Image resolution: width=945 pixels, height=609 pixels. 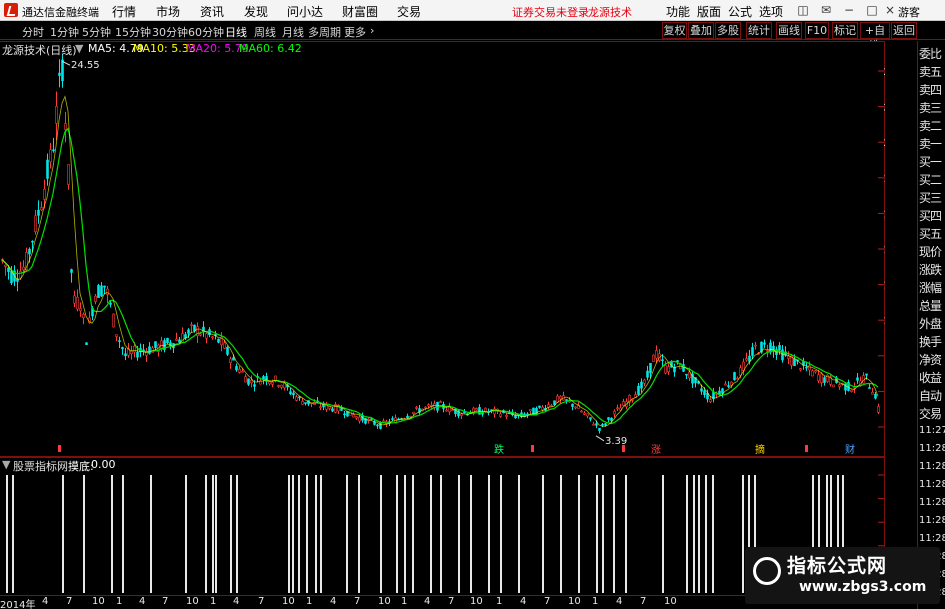 What do you see at coordinates (124, 11) in the screenshot?
I see `menu-hangqing: 行情` at bounding box center [124, 11].